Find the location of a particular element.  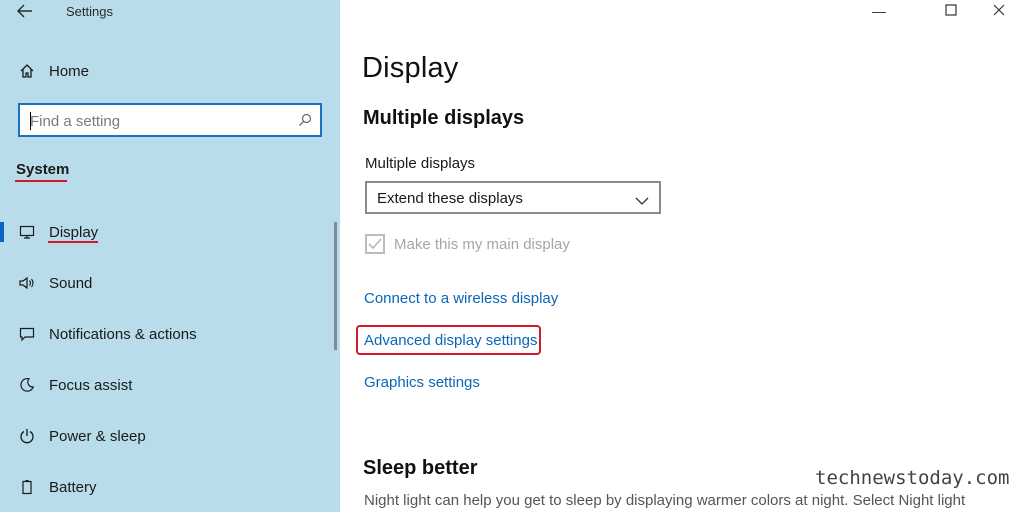

multiple-displays-dropdown: Extend these displays is located at coordinates (513, 197).